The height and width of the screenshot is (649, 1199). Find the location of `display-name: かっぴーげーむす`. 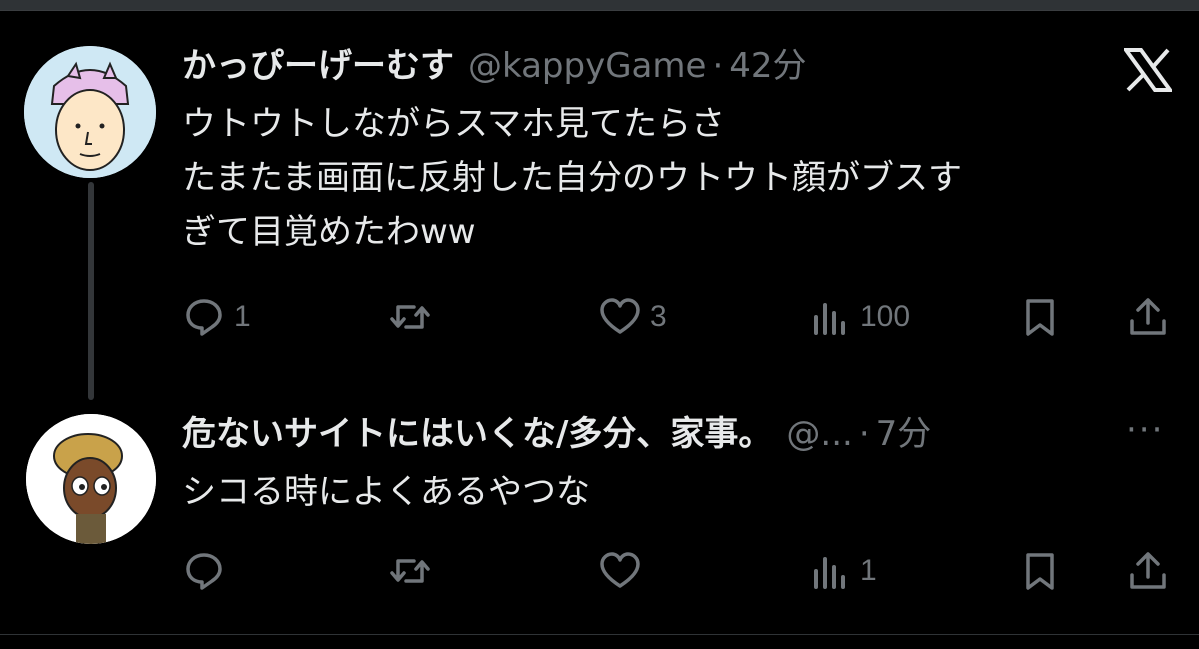

display-name: かっぴーげーむす is located at coordinates (318, 66).